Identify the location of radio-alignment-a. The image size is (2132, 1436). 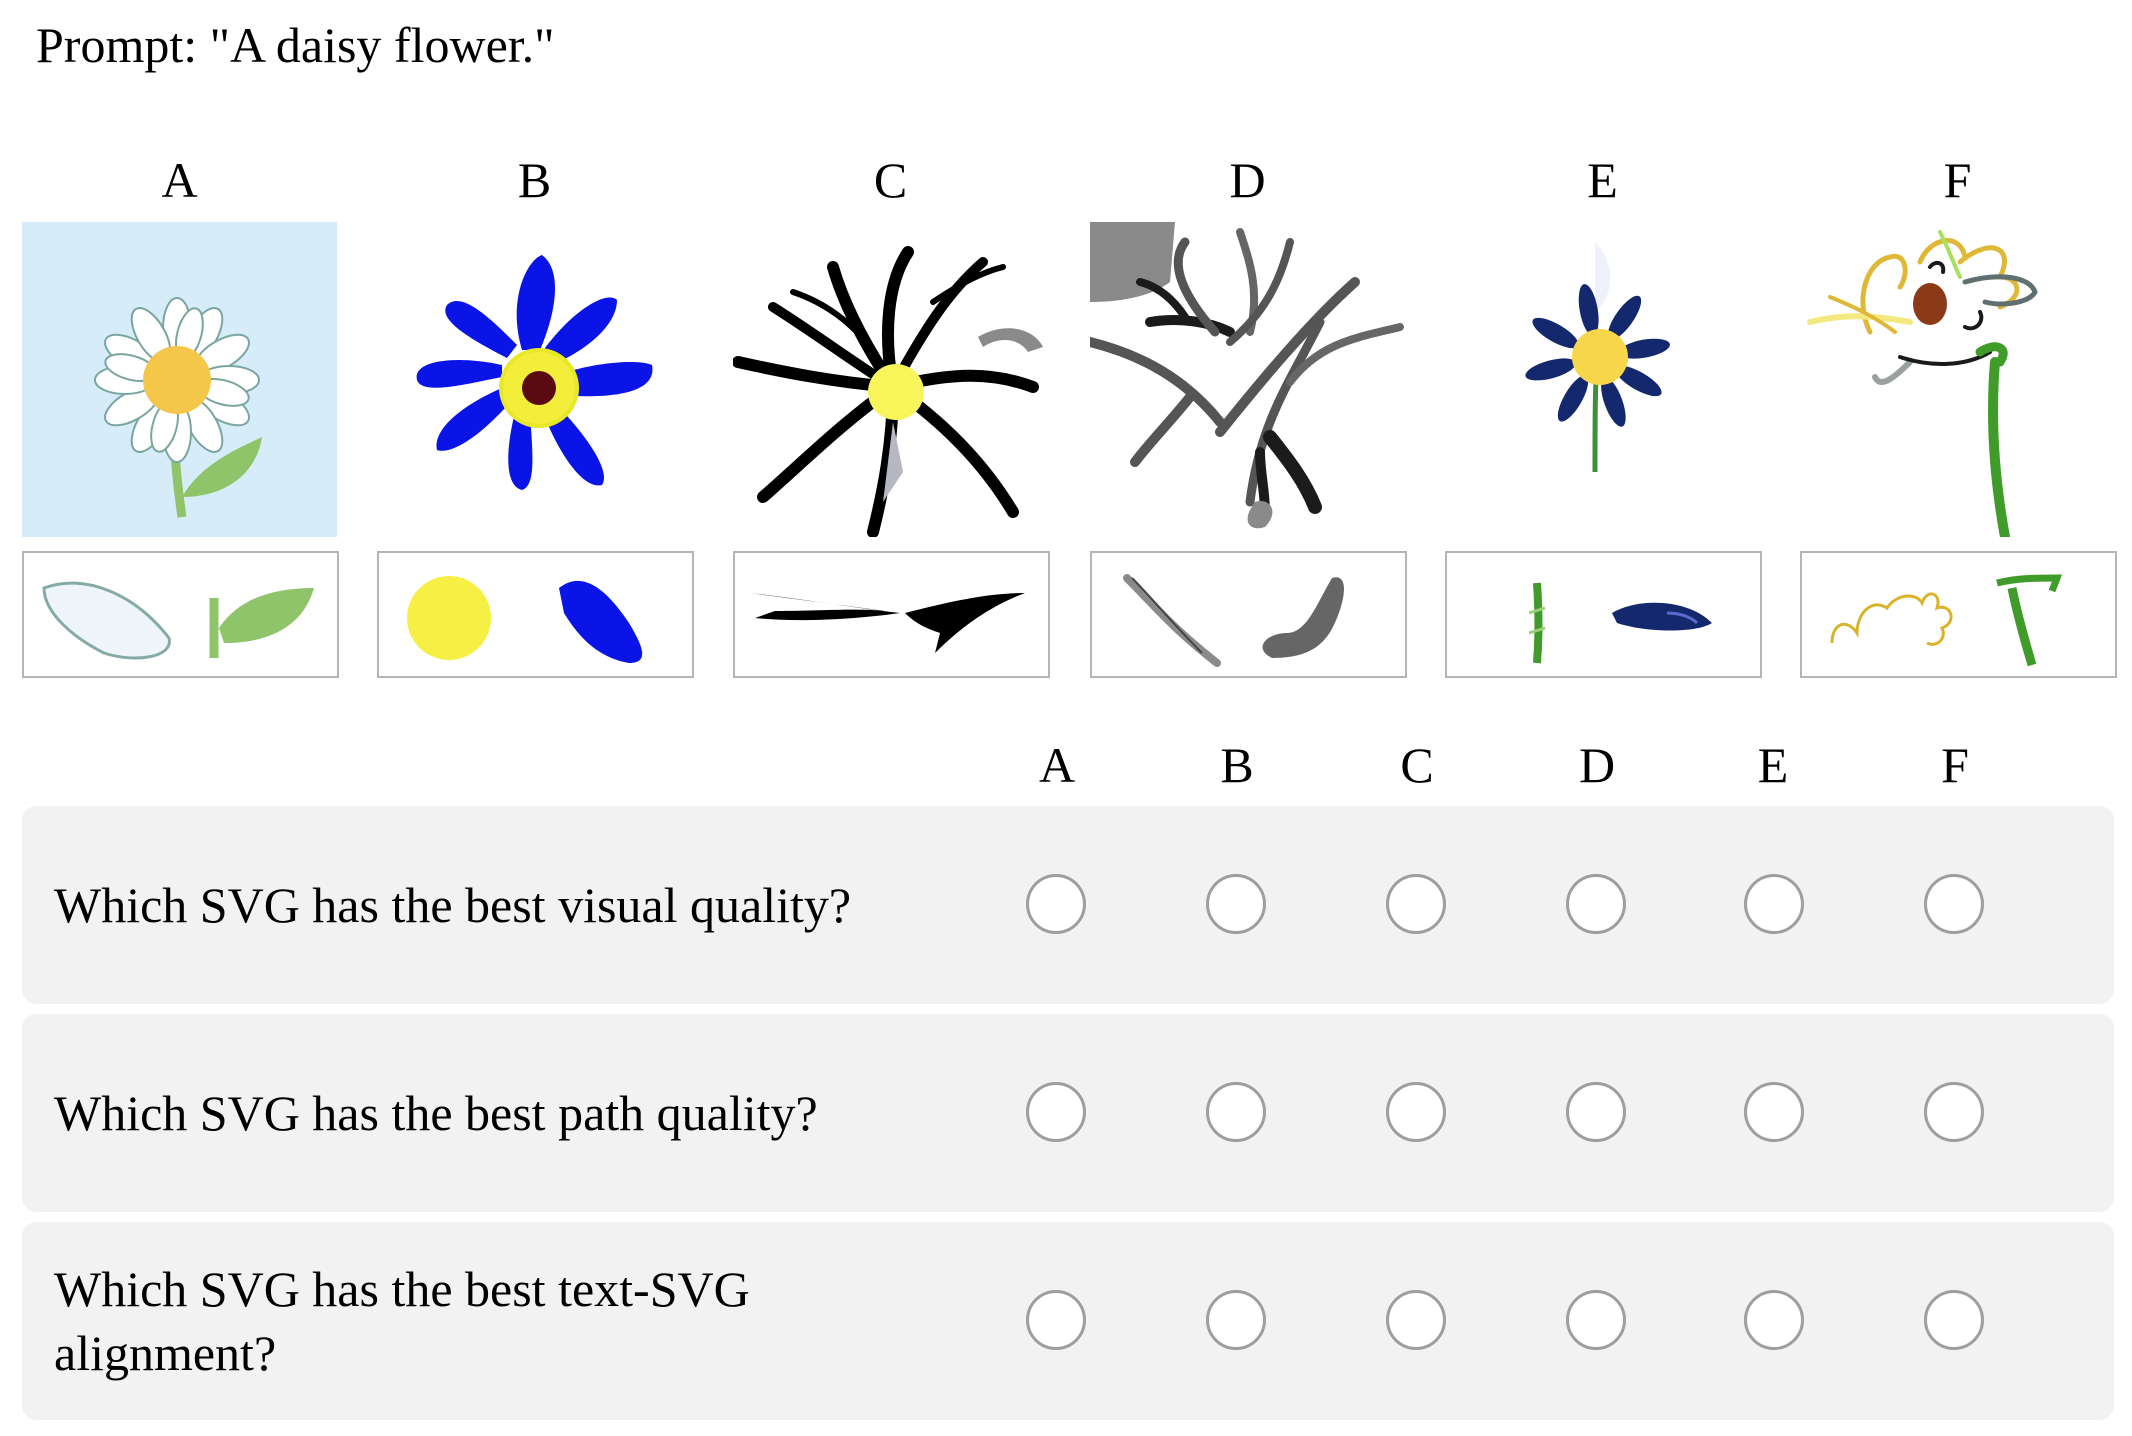
(1056, 1320).